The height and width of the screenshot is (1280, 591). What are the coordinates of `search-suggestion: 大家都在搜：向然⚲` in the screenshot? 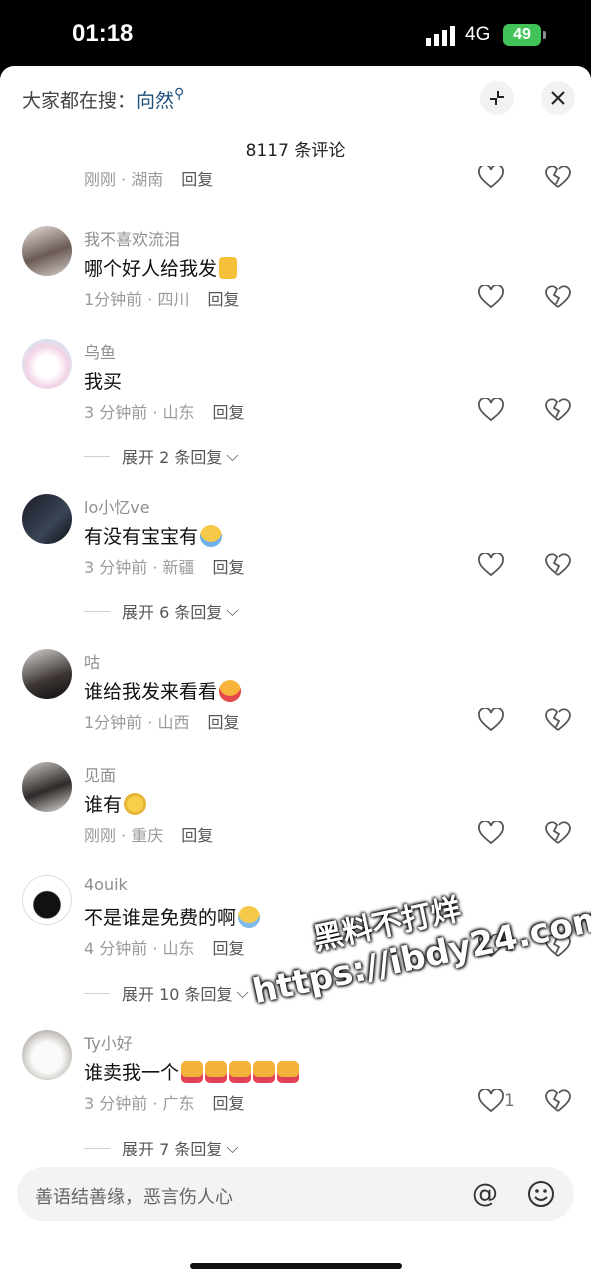 It's located at (103, 99).